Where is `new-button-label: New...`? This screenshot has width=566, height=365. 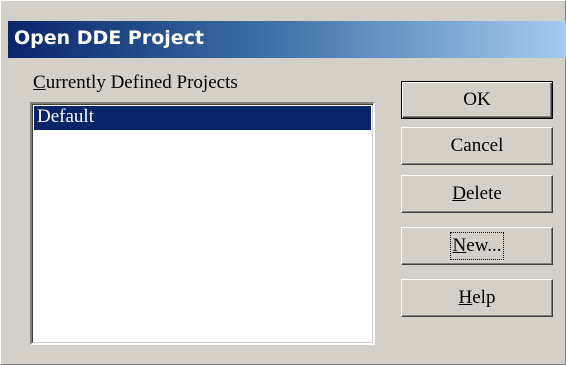 new-button-label: New... is located at coordinates (477, 246).